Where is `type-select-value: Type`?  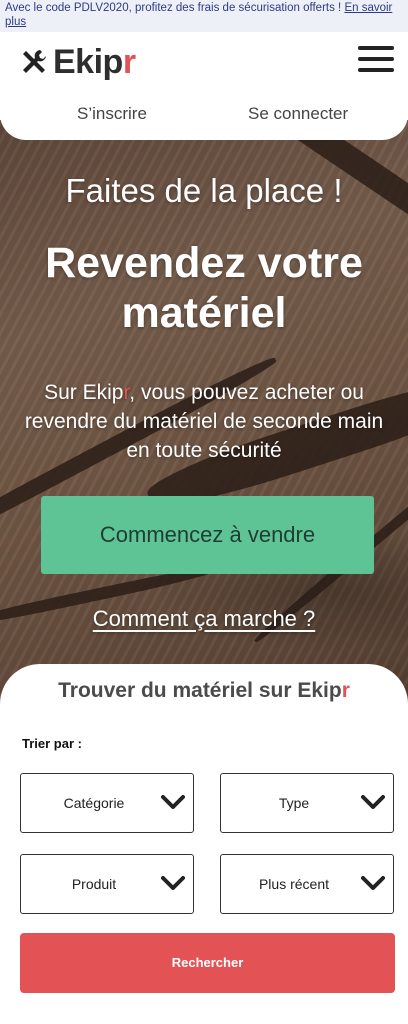
type-select-value: Type is located at coordinates (294, 803).